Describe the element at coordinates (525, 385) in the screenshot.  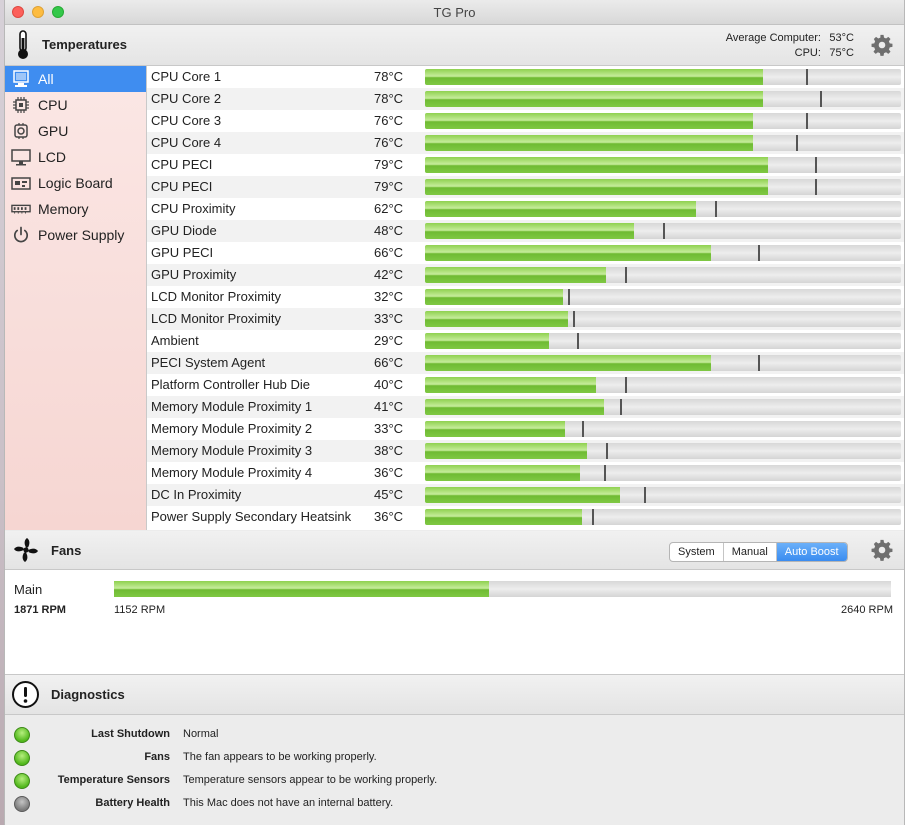
I see `sensor-row: Platform Controller Hub Die 40°C` at that location.